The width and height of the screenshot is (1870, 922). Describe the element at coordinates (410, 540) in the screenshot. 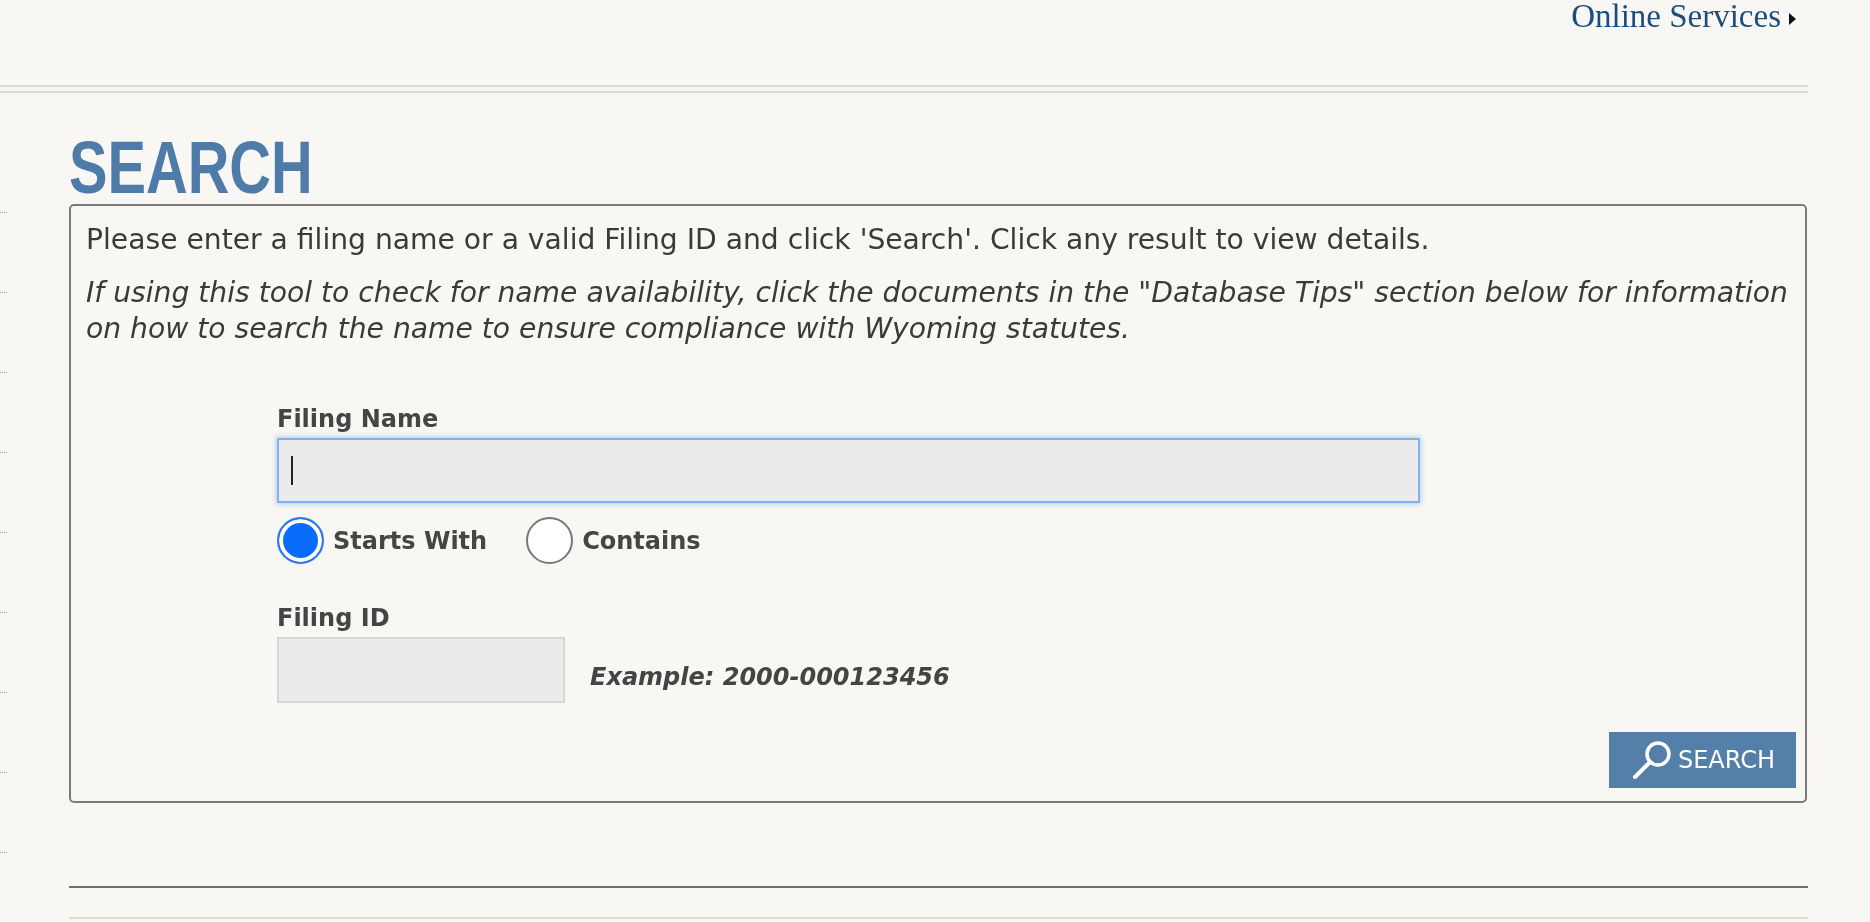

I see `radio-label: Starts With` at that location.